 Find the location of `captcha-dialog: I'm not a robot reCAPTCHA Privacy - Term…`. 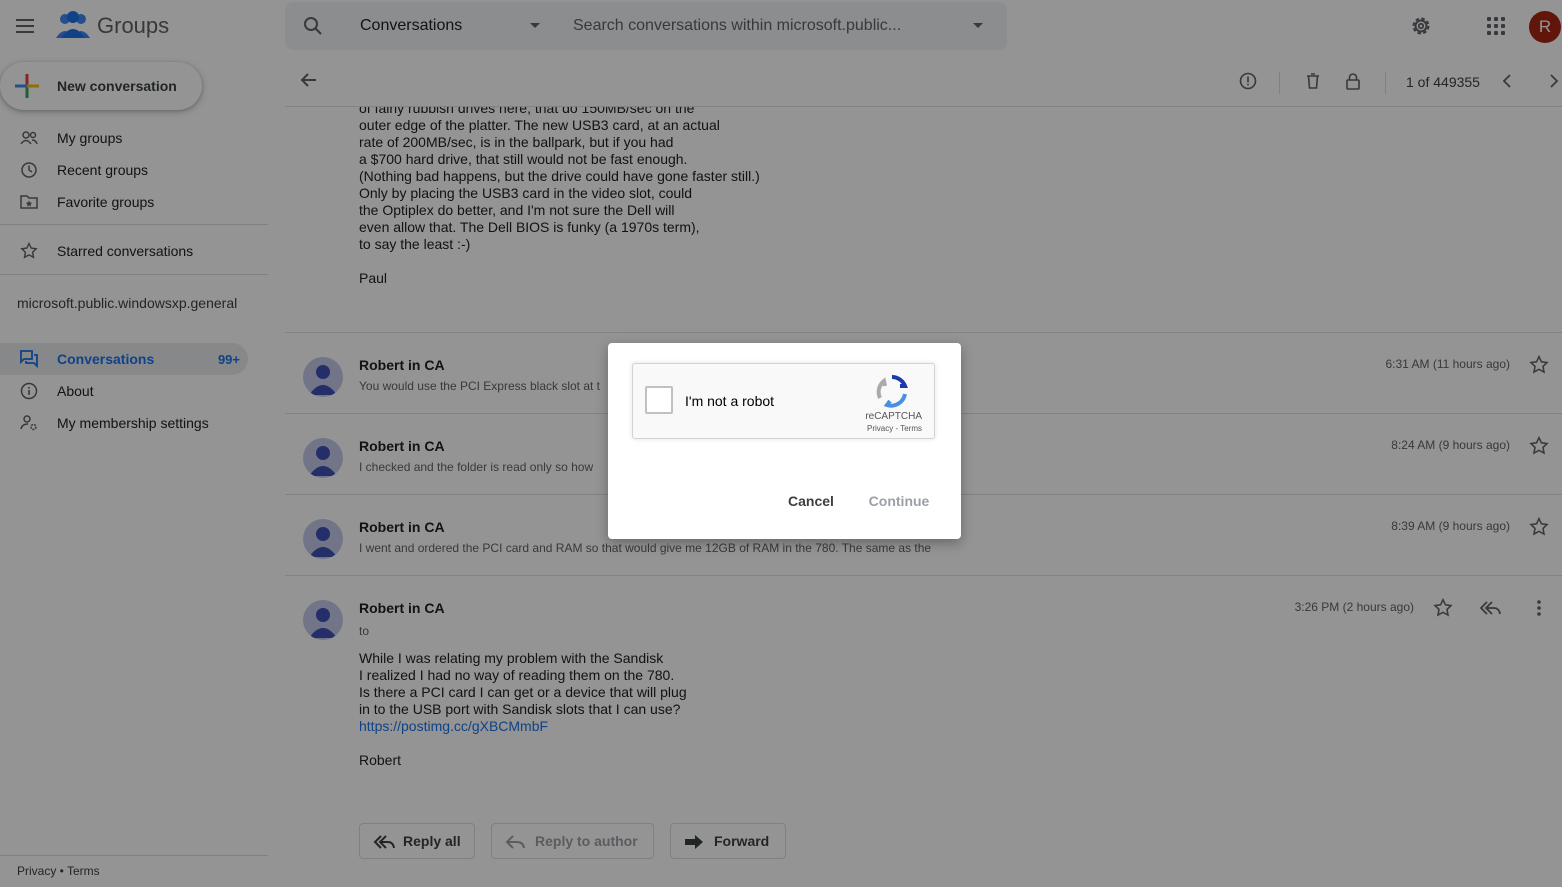

captcha-dialog: I'm not a robot reCAPTCHA Privacy - Term… is located at coordinates (784, 441).